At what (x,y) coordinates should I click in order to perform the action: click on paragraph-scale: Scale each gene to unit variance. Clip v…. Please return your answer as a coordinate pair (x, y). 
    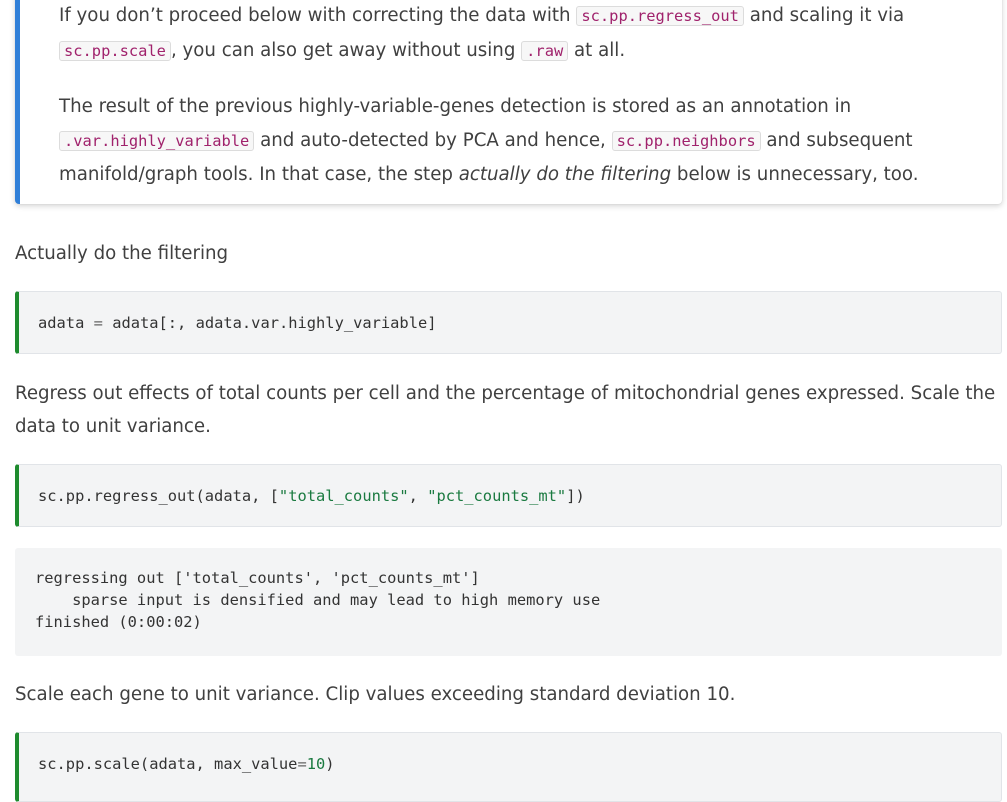
    Looking at the image, I should click on (375, 694).